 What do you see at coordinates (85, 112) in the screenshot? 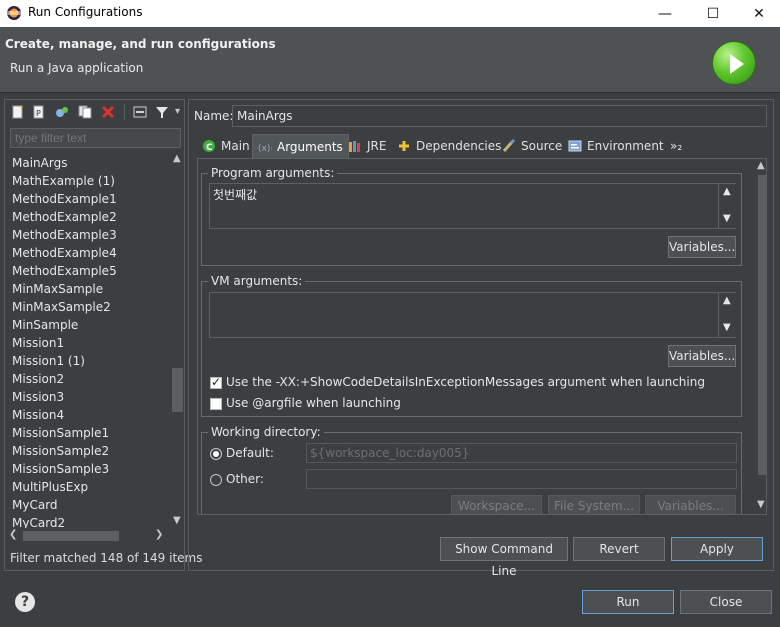
I see `duplicate-icon` at bounding box center [85, 112].